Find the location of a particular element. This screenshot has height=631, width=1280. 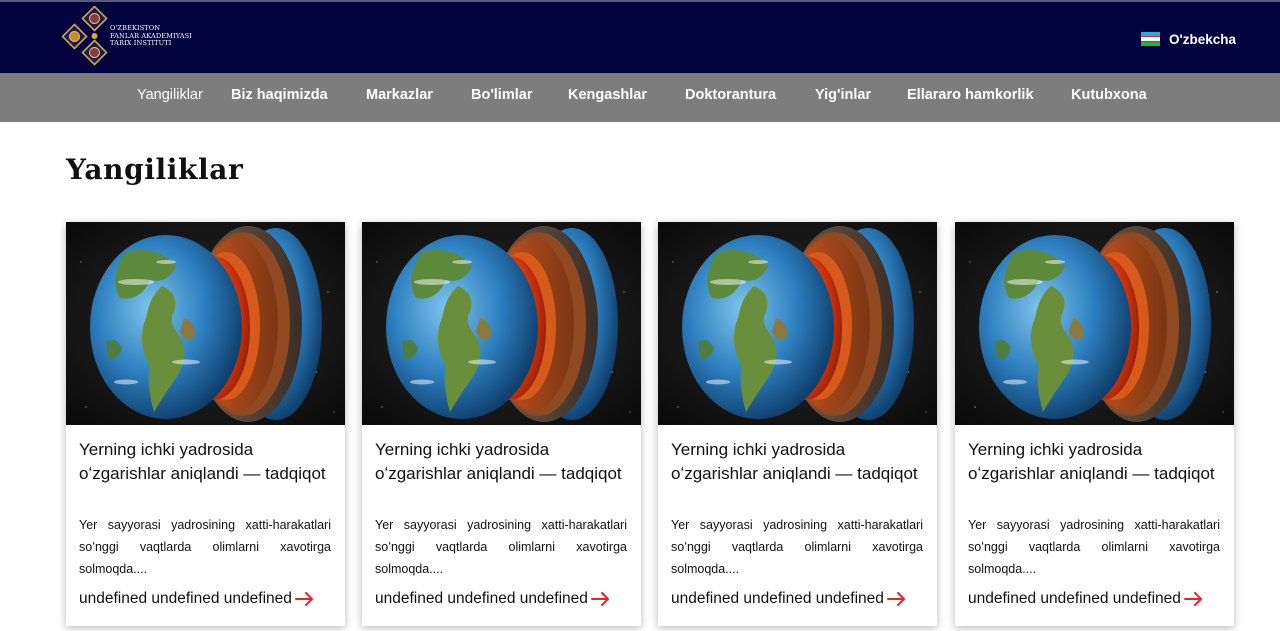

page-title: Yangiliklar is located at coordinates (155, 169).